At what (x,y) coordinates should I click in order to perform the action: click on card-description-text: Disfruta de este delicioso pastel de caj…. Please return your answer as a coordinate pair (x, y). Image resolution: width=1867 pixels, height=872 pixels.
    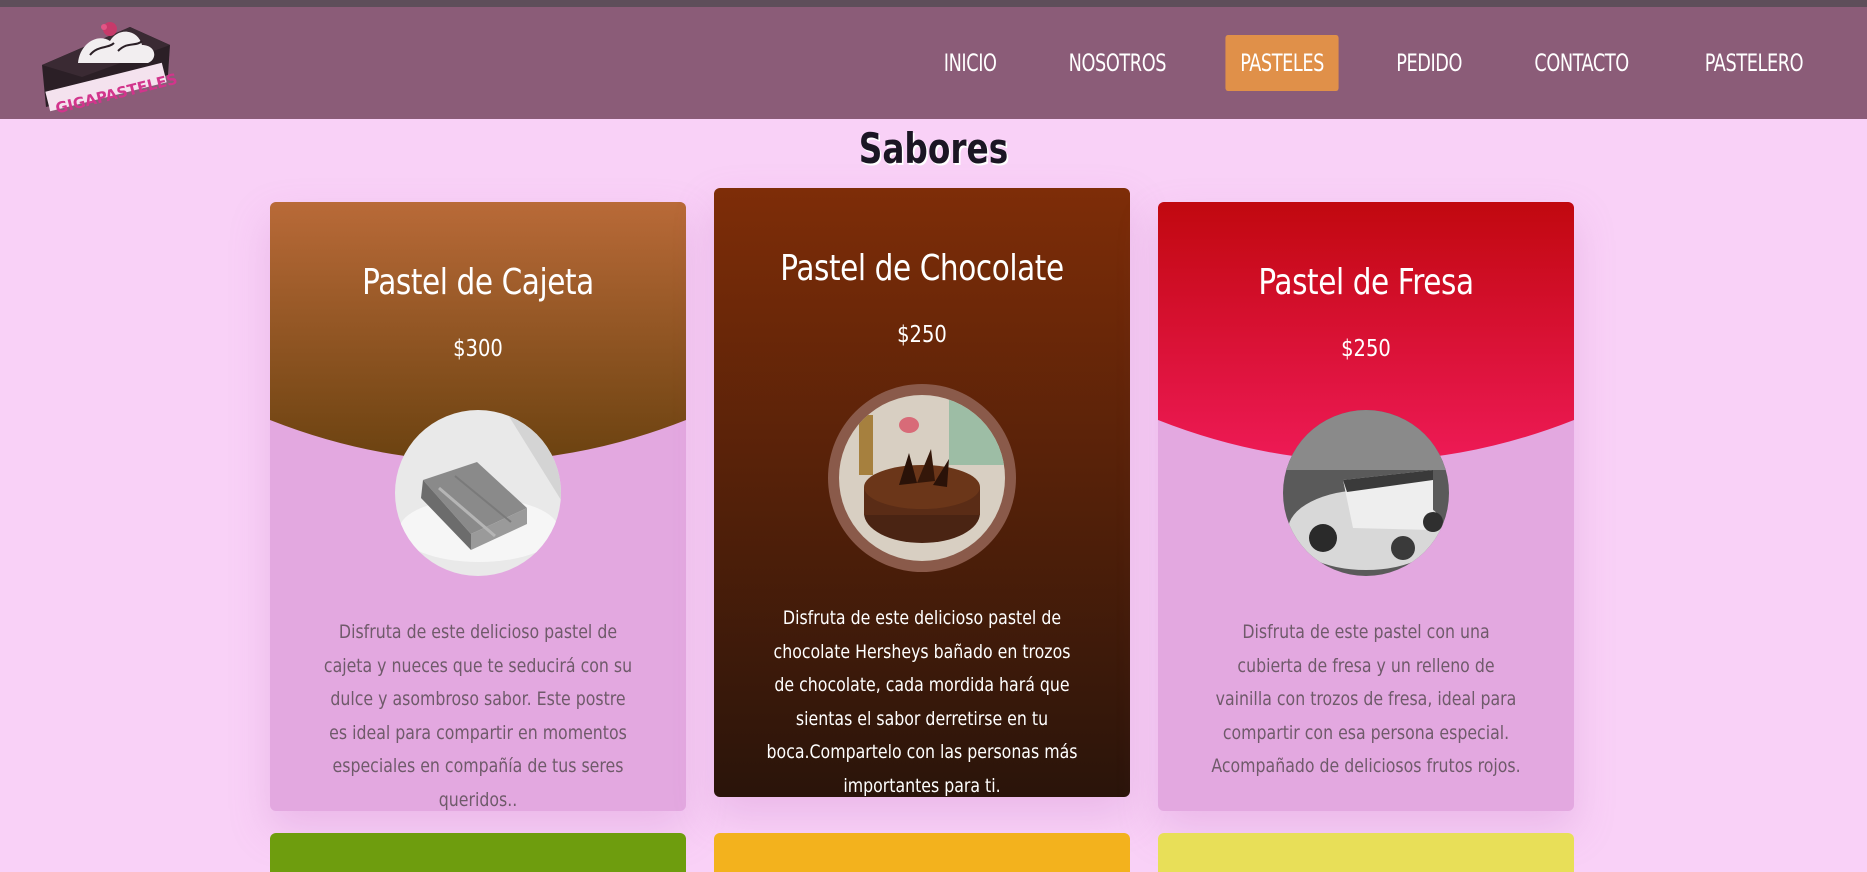
    Looking at the image, I should click on (478, 716).